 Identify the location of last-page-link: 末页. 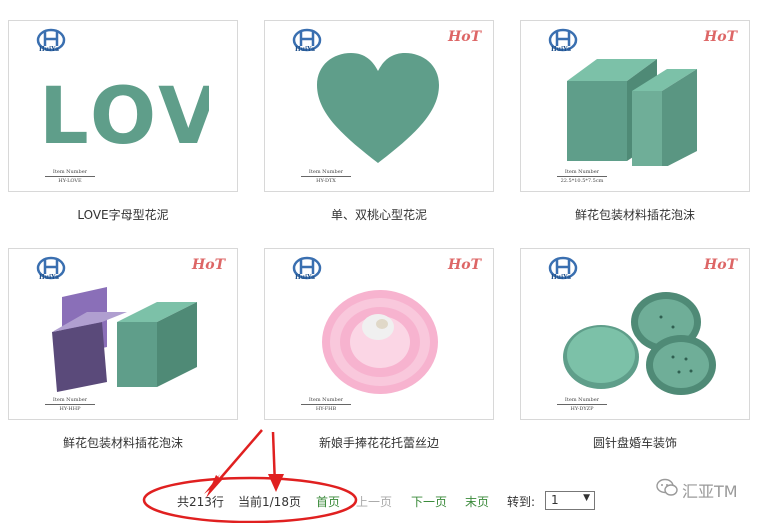
(477, 501).